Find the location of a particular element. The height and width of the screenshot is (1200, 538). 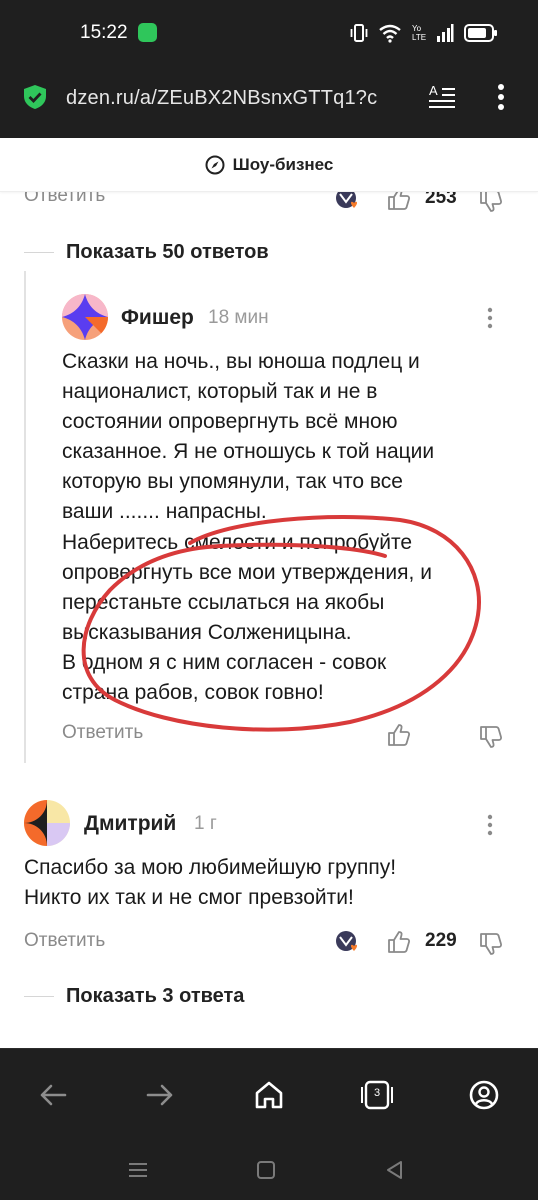

reactions-avatar-icon is located at coordinates (348, 942).